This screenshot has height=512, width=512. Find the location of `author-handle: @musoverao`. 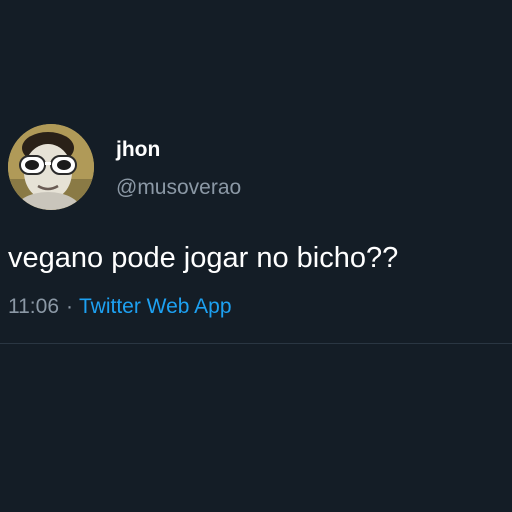

author-handle: @musoverao is located at coordinates (178, 188).